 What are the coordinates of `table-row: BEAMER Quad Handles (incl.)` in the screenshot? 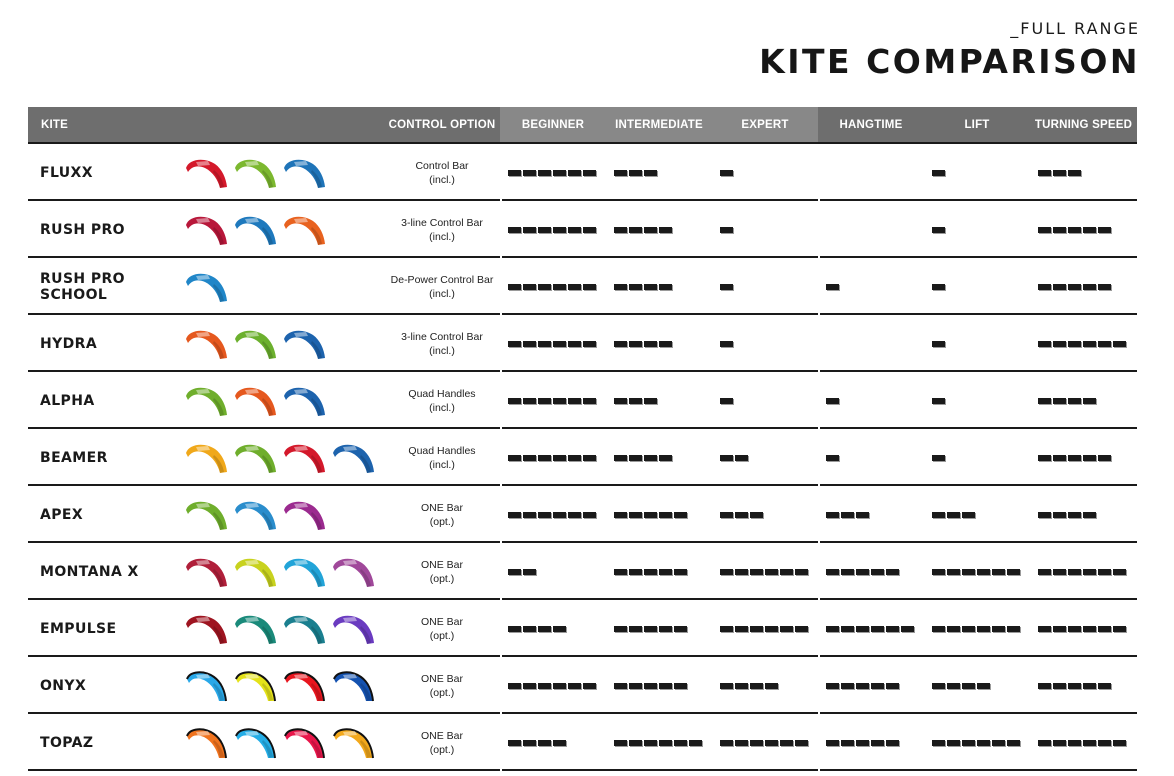 It's located at (582, 457).